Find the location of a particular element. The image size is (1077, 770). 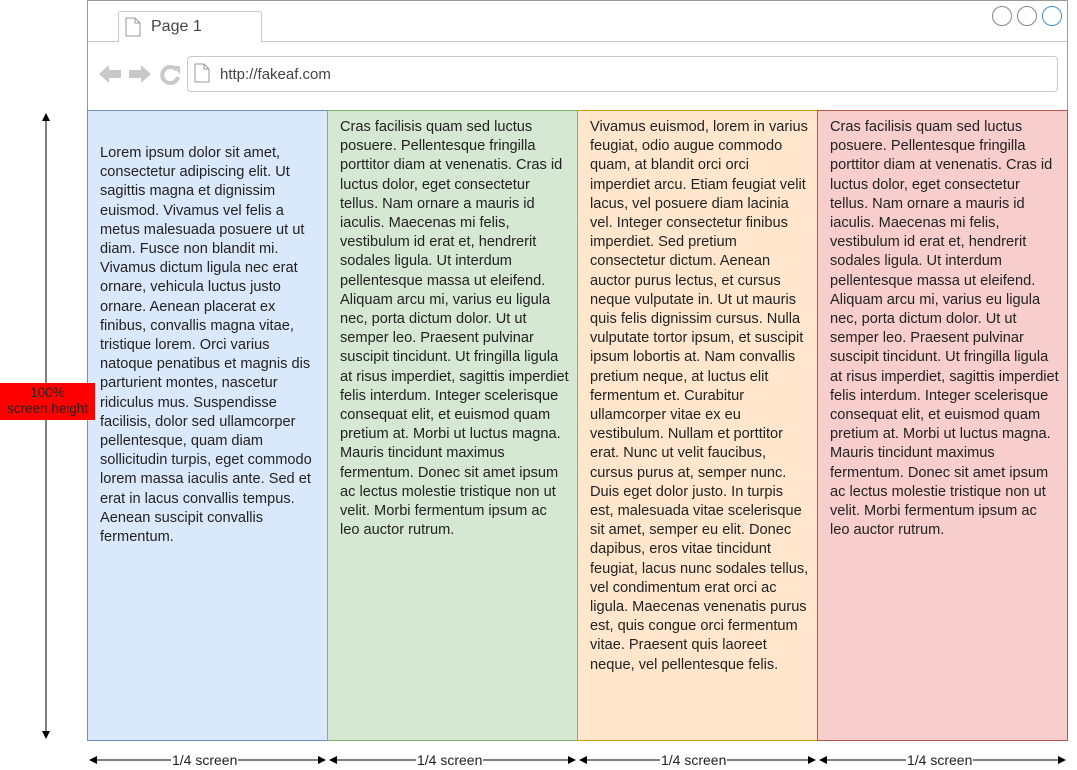

navigation-bar: http://fakeaf.com is located at coordinates (577, 76).